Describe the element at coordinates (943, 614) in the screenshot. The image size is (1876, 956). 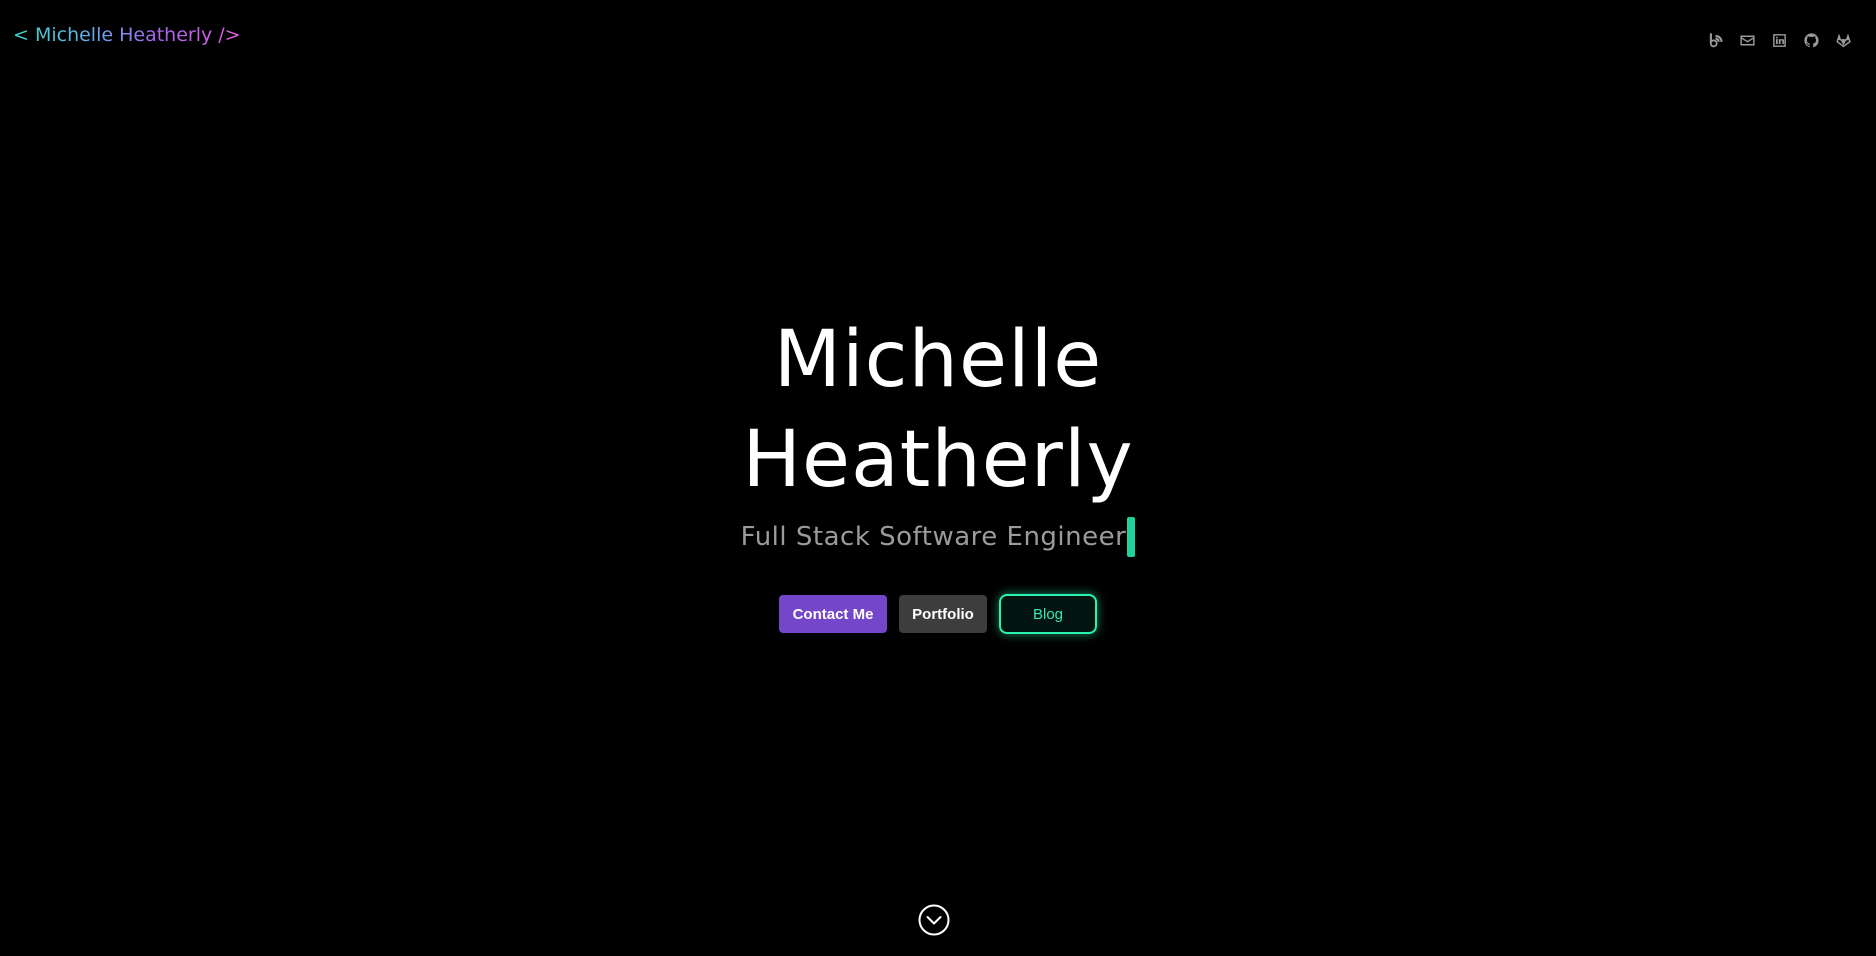
I see `portfolio-button: Portfolio` at that location.